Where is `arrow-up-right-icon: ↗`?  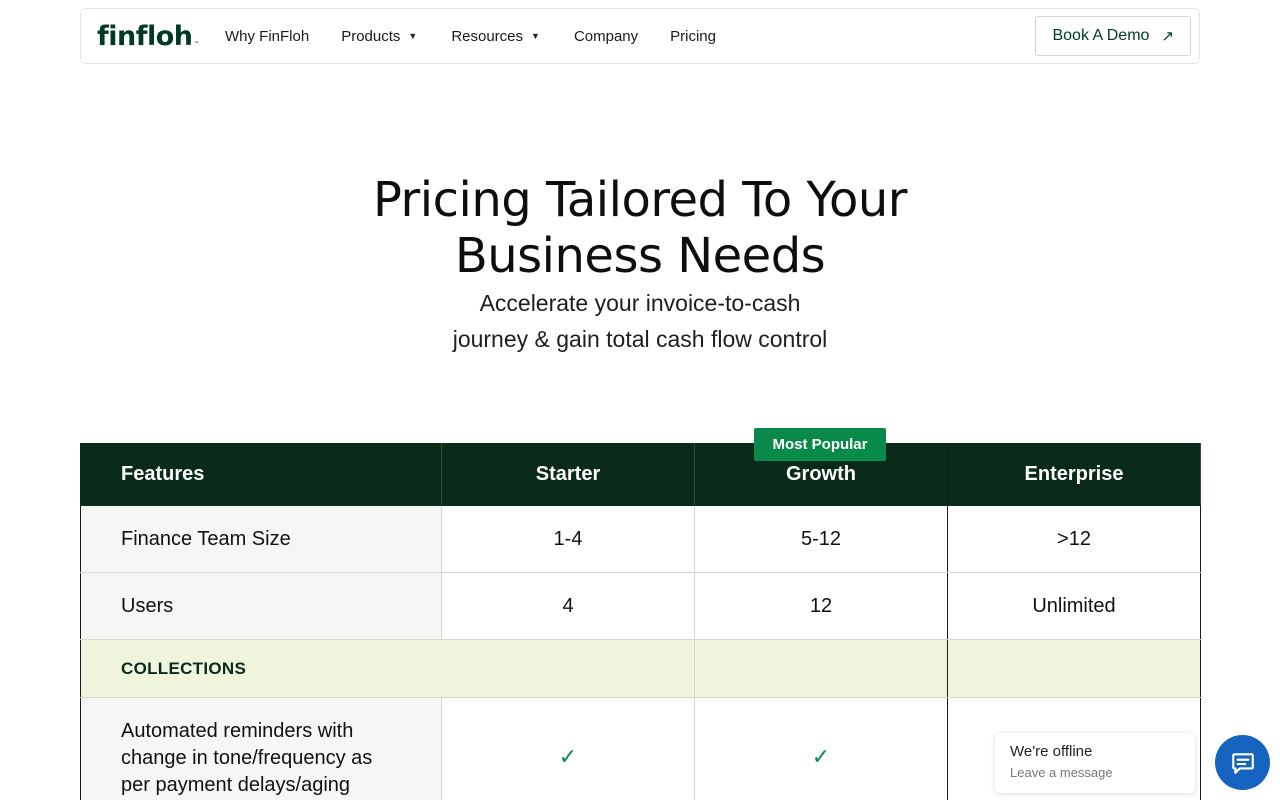
arrow-up-right-icon: ↗ is located at coordinates (1167, 36).